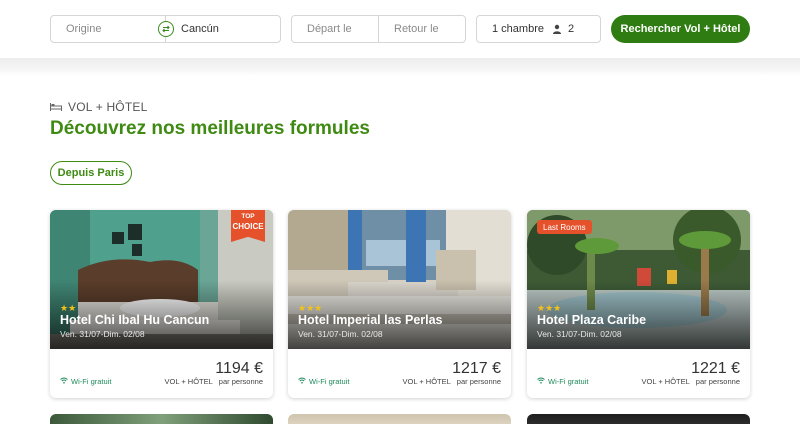 This screenshot has width=800, height=424. Describe the element at coordinates (564, 227) in the screenshot. I see `last-rooms-badge: Last Rooms` at that location.